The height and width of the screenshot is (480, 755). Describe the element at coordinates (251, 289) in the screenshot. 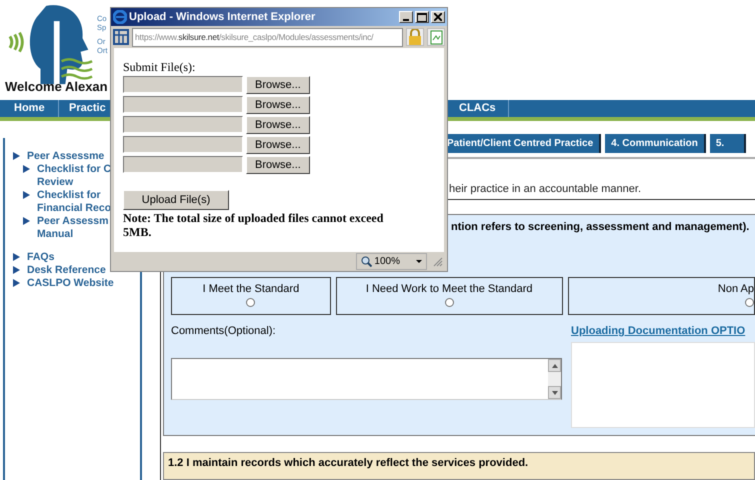

I see `option-label: I Meet the Standard` at that location.